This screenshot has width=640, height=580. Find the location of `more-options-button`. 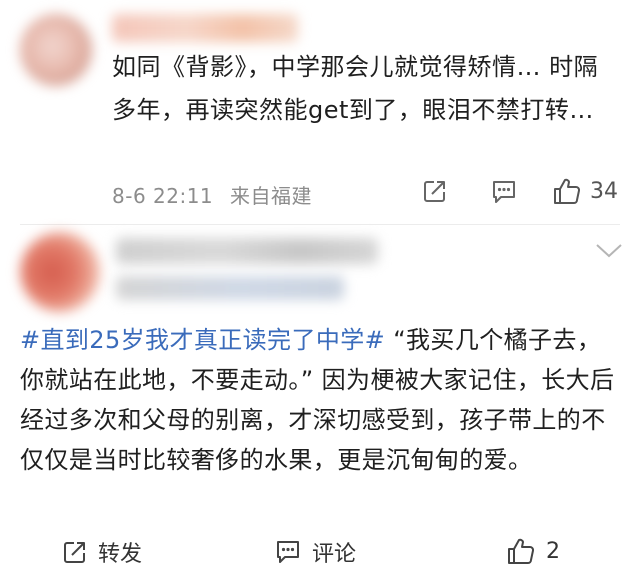

more-options-button is located at coordinates (609, 253).